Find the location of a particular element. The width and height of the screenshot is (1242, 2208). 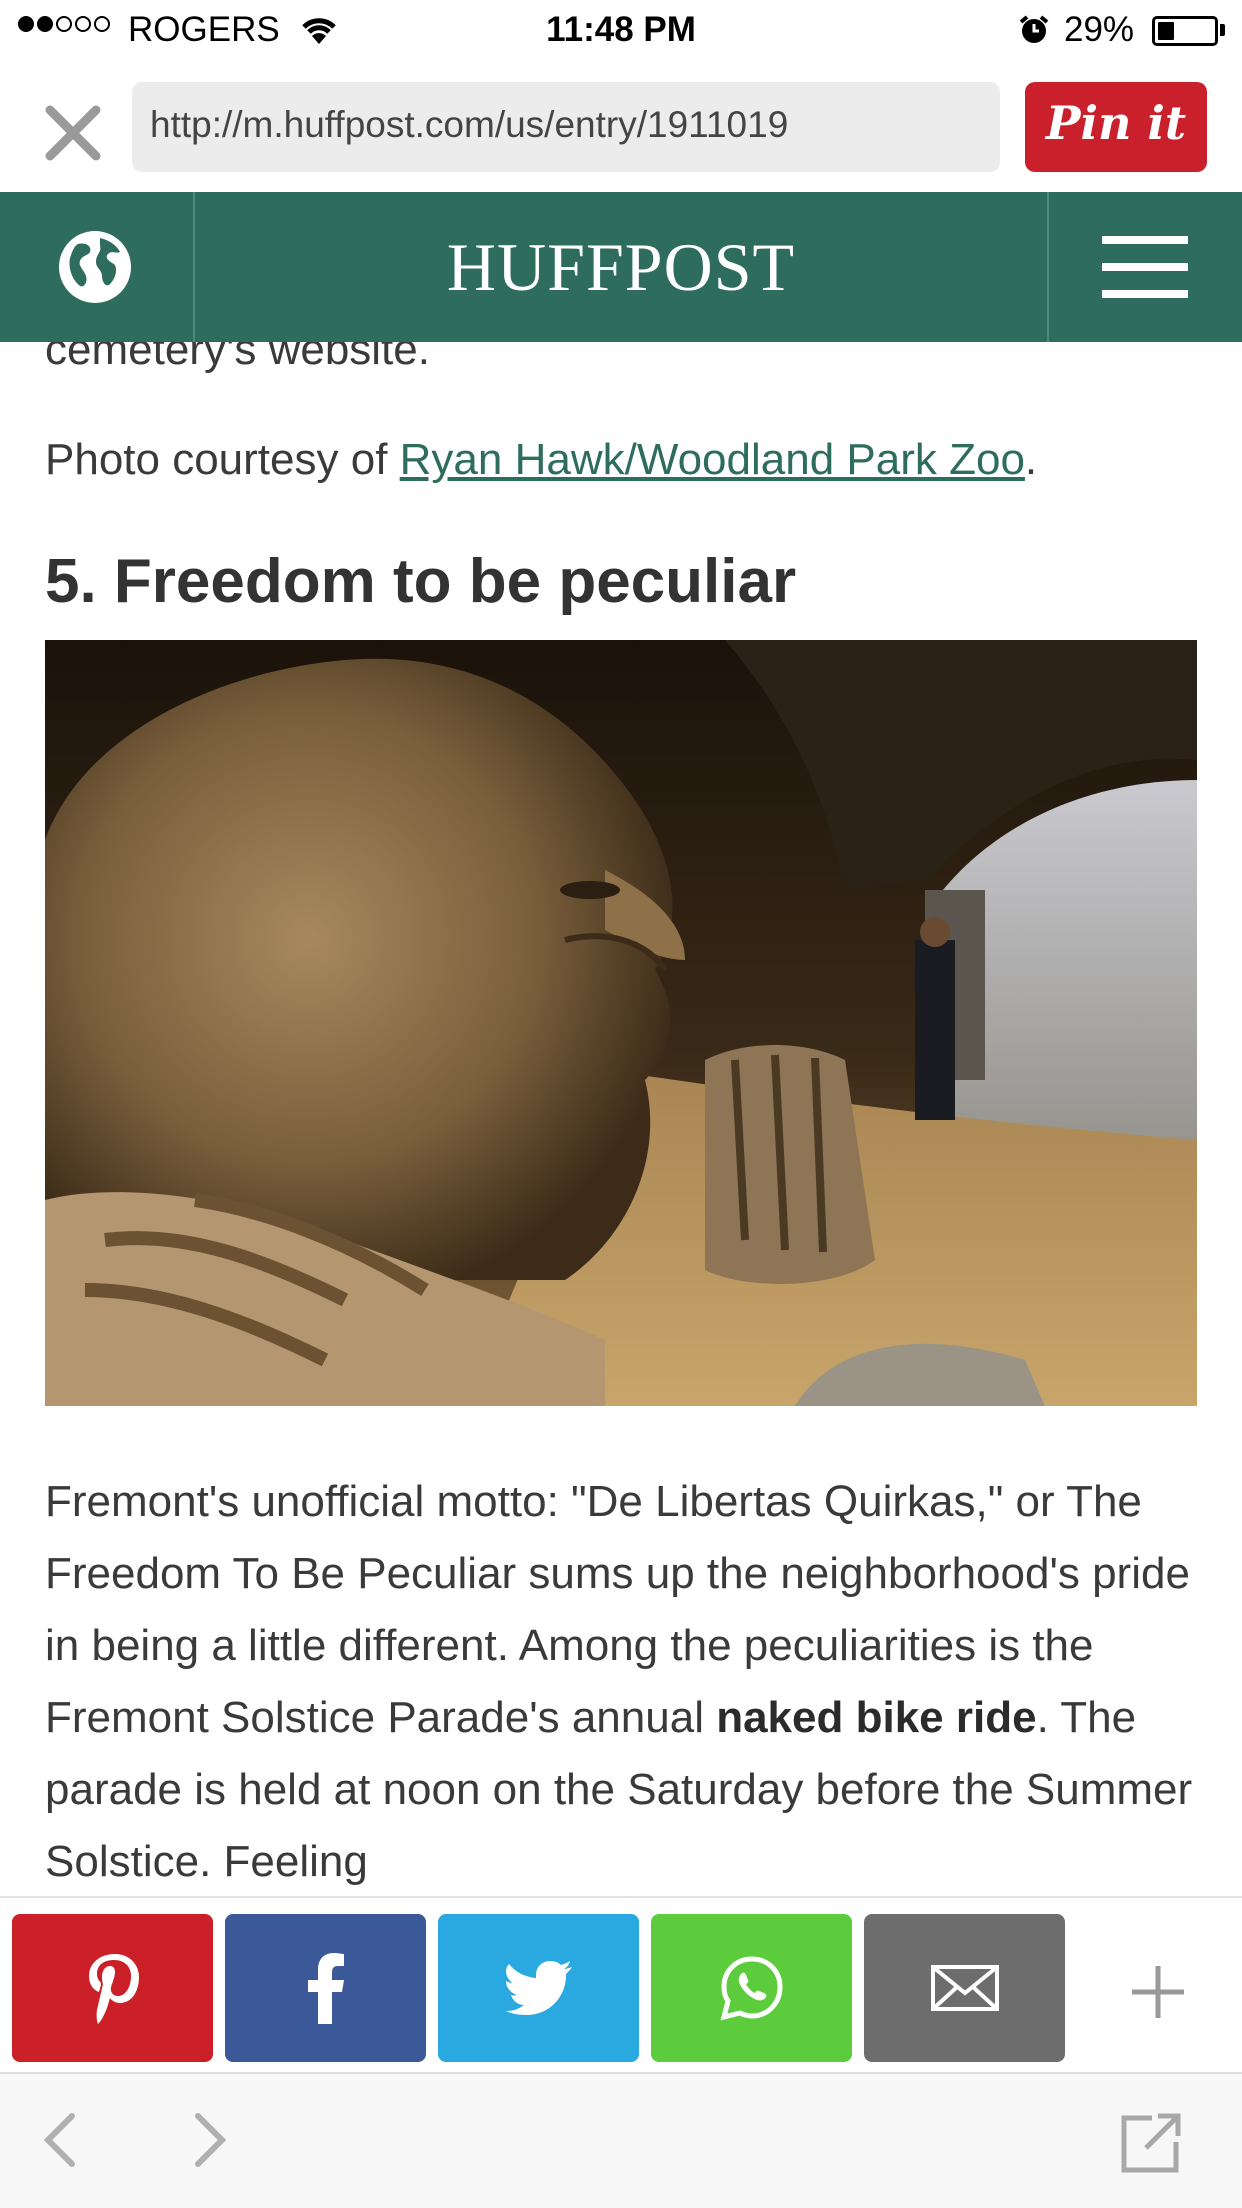

twitter-share-button is located at coordinates (538, 1988).